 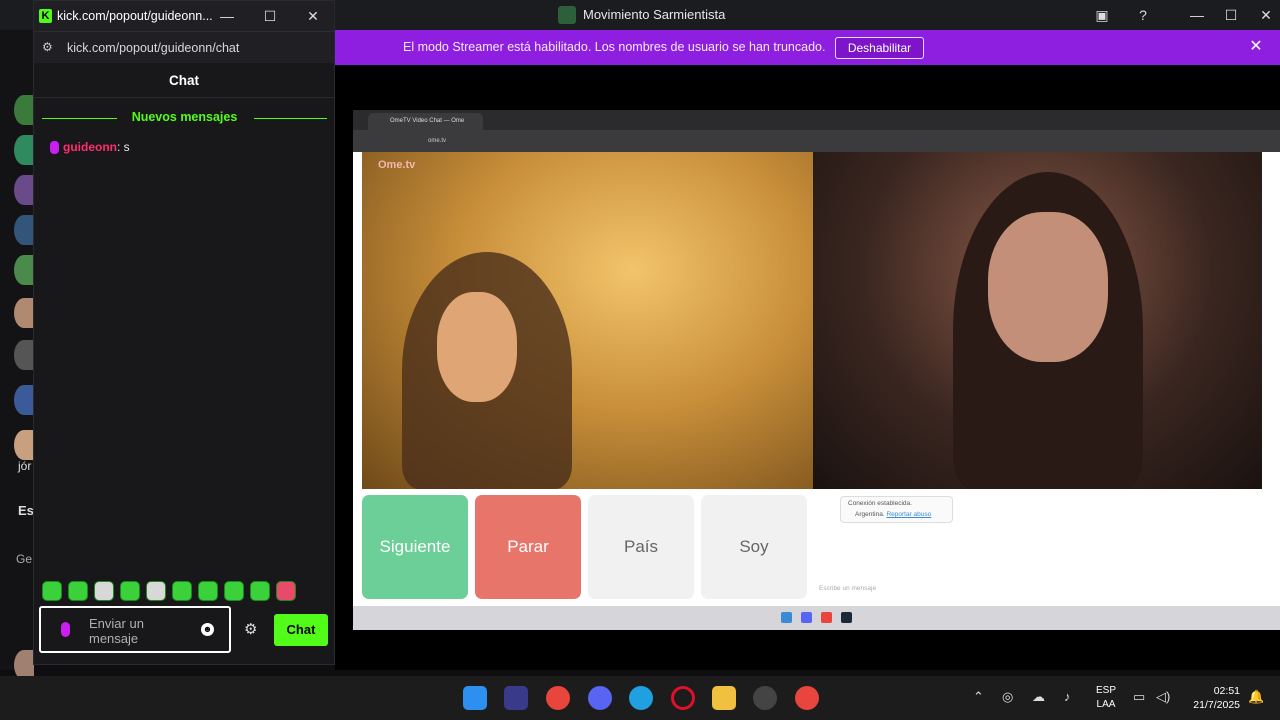 I want to click on notifications-icon: 🔔, so click(x=1256, y=697).